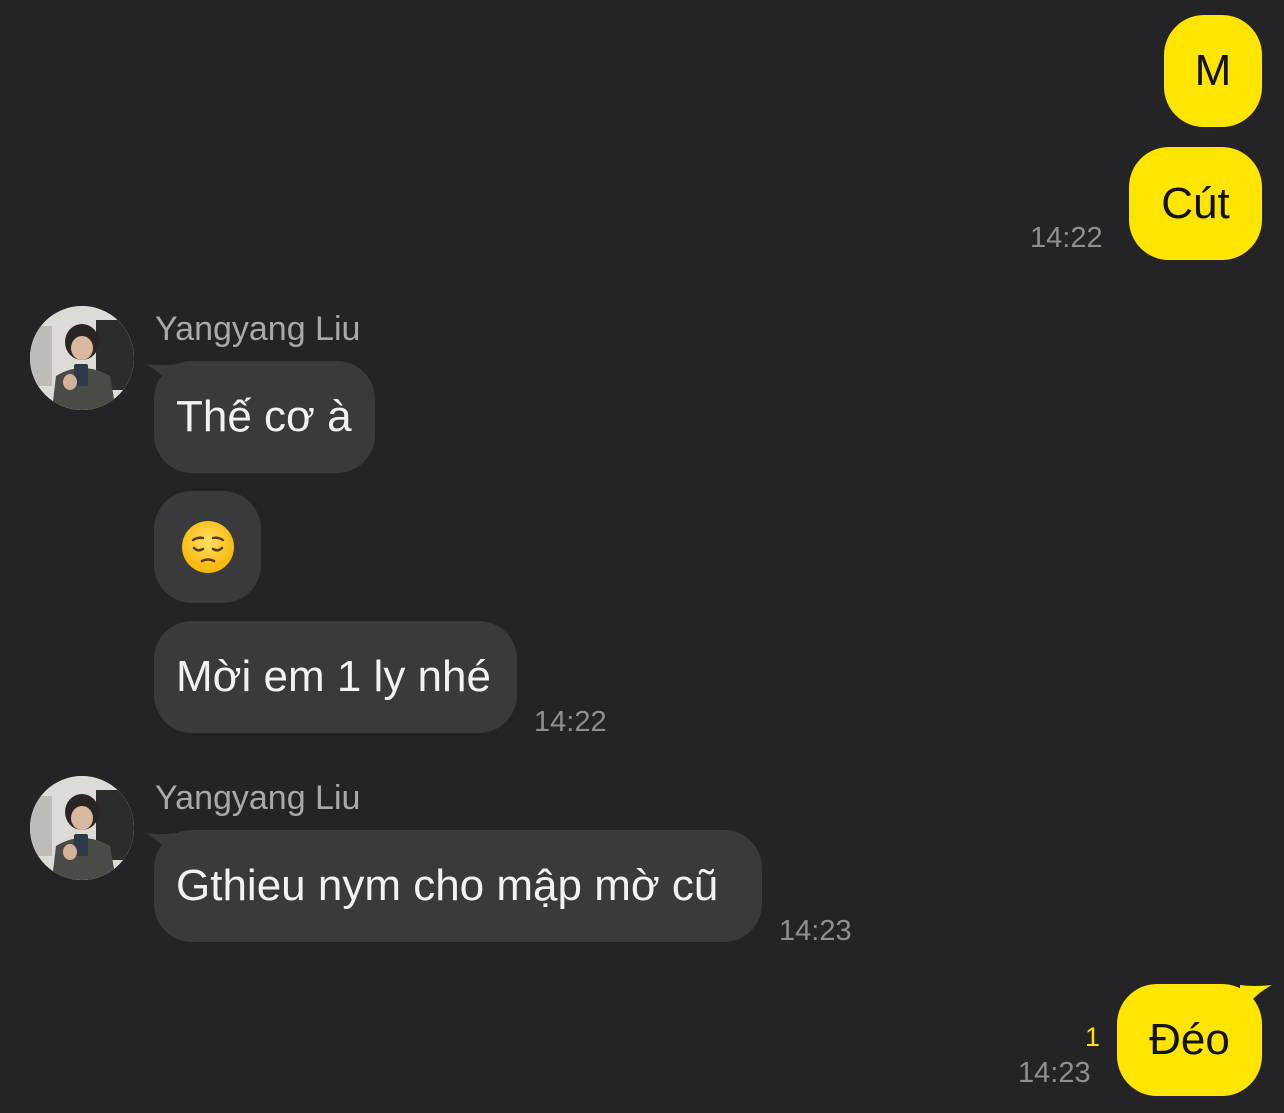 This screenshot has width=1284, height=1113. I want to click on incoming-message-bubble: Mời em 1 ly nhé, so click(335, 677).